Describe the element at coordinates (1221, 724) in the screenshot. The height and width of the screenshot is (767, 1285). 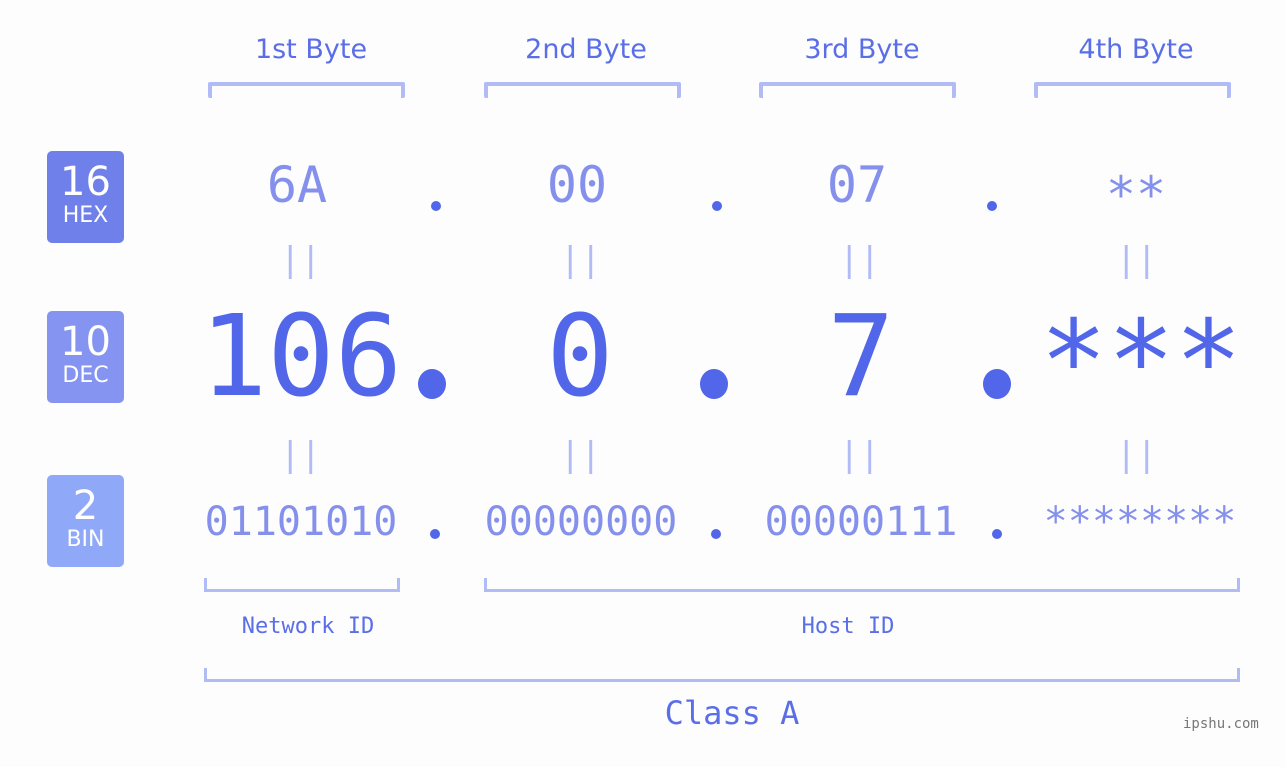
I see `watermark: ipshu.com` at that location.